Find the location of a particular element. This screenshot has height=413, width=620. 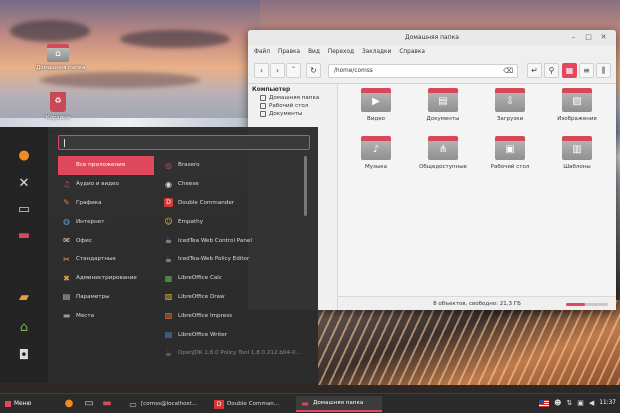

app-list-scrollbar is located at coordinates (305, 186).